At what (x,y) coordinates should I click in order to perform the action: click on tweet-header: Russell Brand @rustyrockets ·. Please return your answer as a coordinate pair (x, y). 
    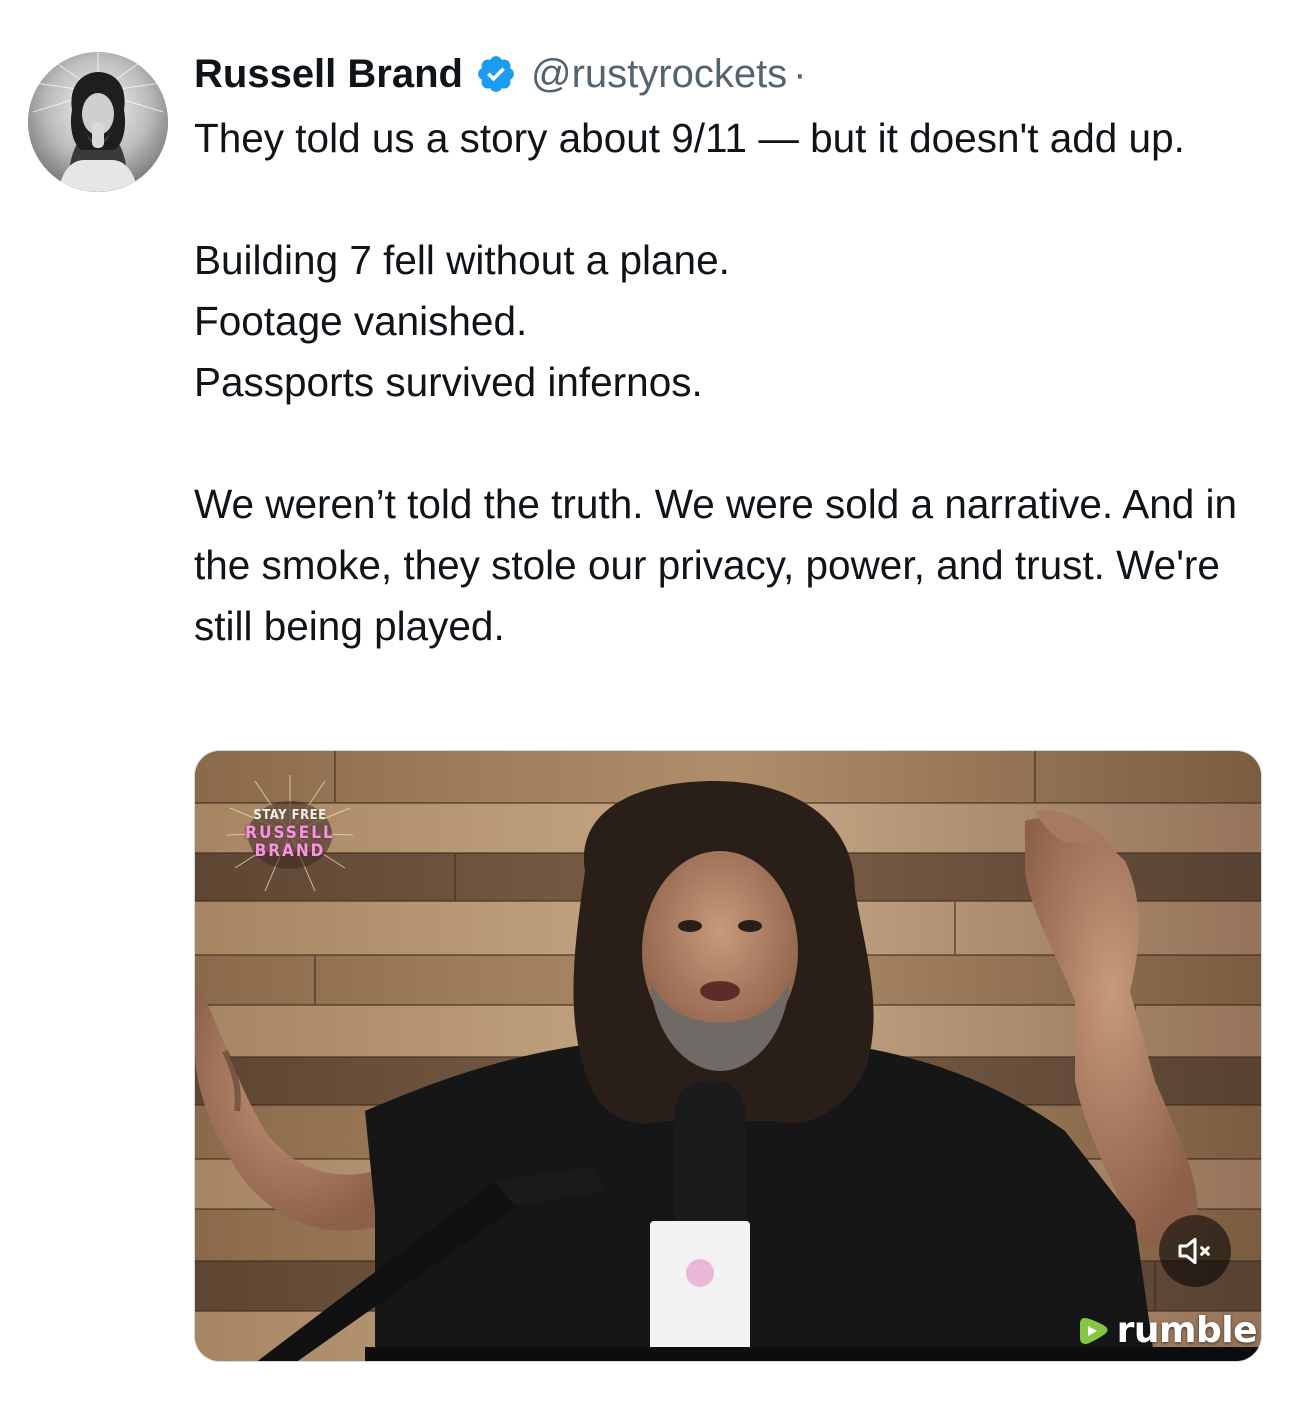
    Looking at the image, I should click on (500, 74).